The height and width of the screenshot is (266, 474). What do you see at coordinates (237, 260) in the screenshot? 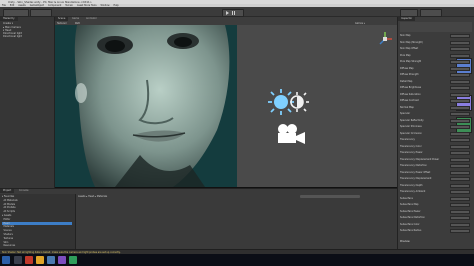
I see `os-taskbar` at bounding box center [237, 260].